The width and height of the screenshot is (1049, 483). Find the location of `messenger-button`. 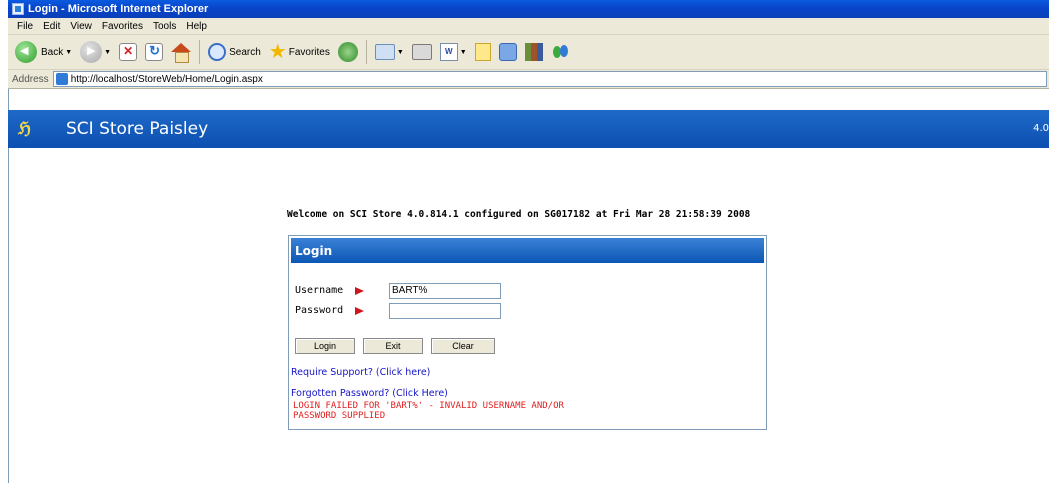

messenger-button is located at coordinates (508, 52).